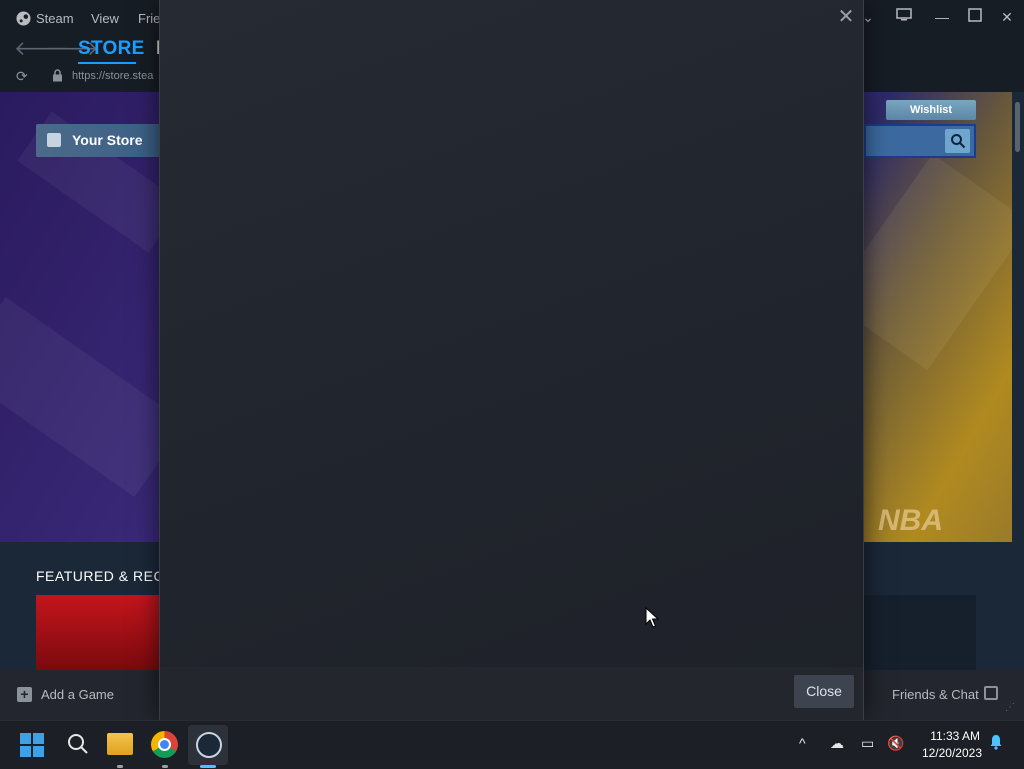  What do you see at coordinates (105, 18) in the screenshot?
I see `menu-view: View` at bounding box center [105, 18].